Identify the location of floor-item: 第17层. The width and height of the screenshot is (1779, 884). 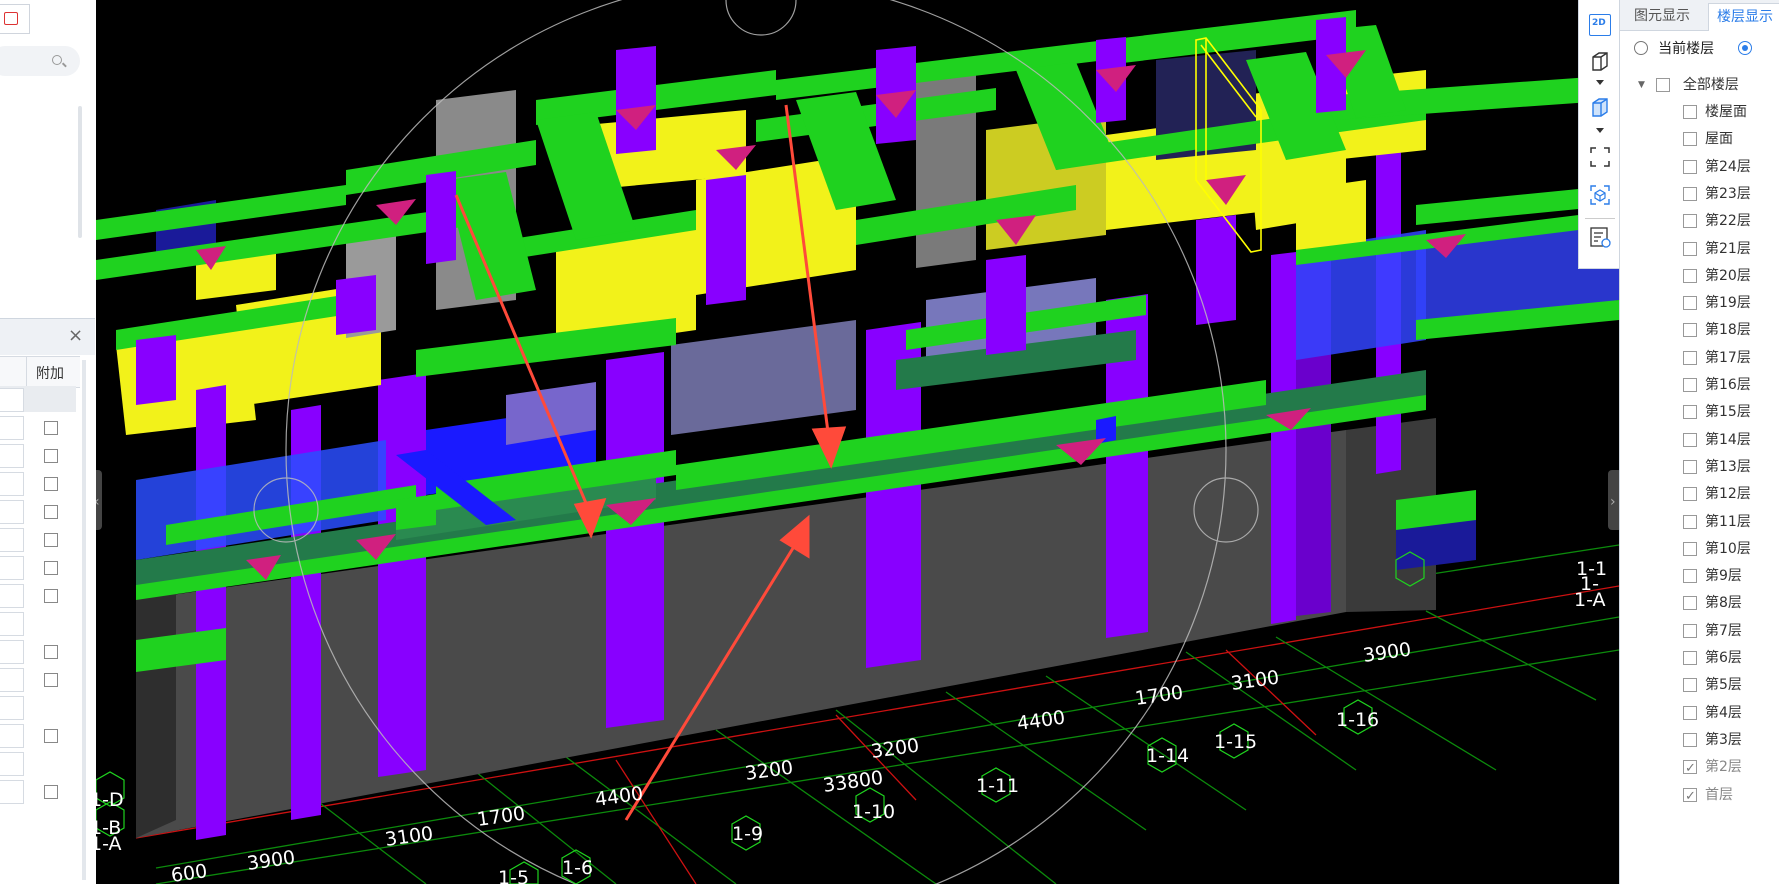
(1717, 358).